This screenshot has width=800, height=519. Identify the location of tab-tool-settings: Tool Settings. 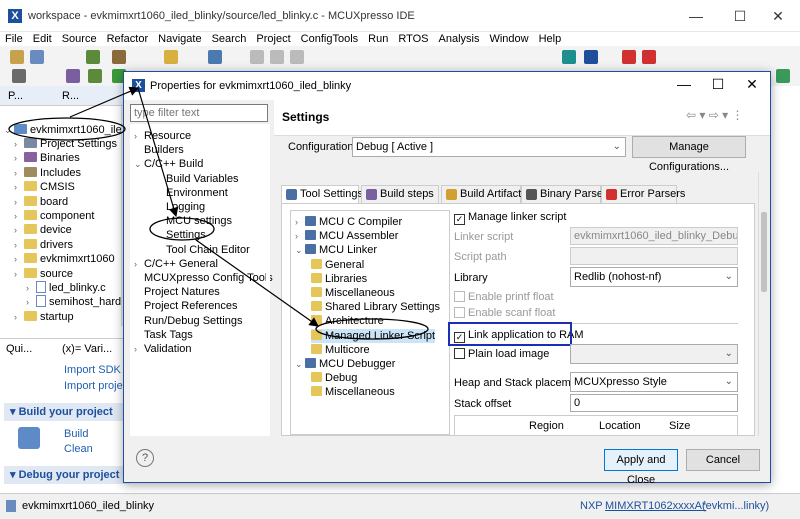
(322, 194).